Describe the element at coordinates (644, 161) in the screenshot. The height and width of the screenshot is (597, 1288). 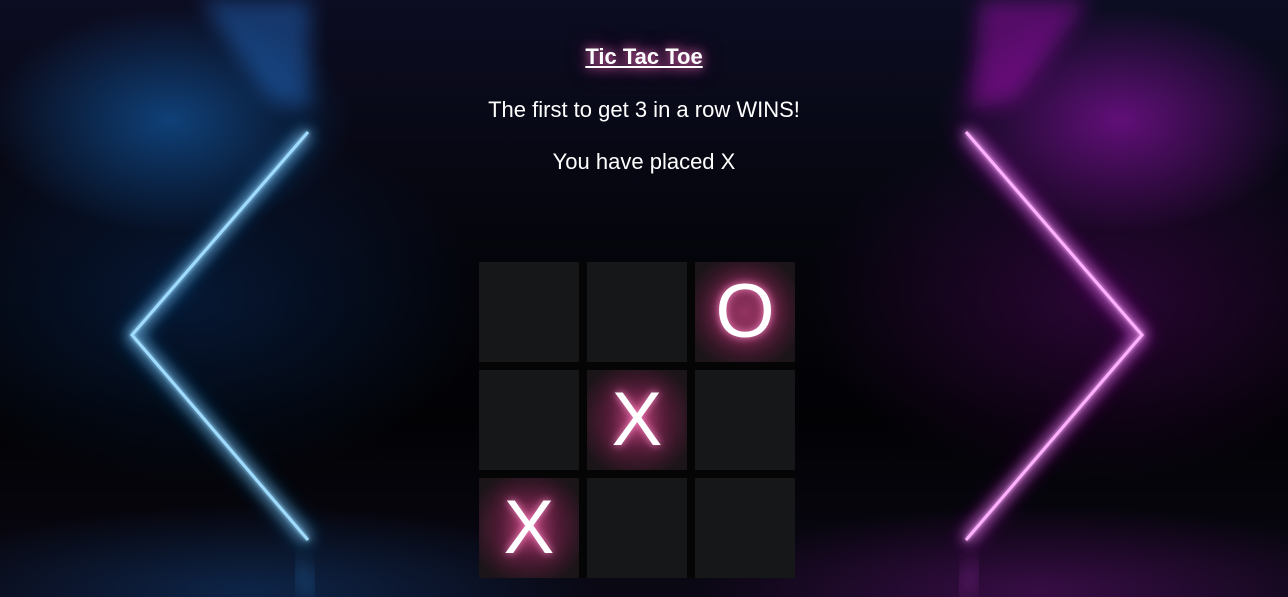
I see `status-text: You have placed X` at that location.